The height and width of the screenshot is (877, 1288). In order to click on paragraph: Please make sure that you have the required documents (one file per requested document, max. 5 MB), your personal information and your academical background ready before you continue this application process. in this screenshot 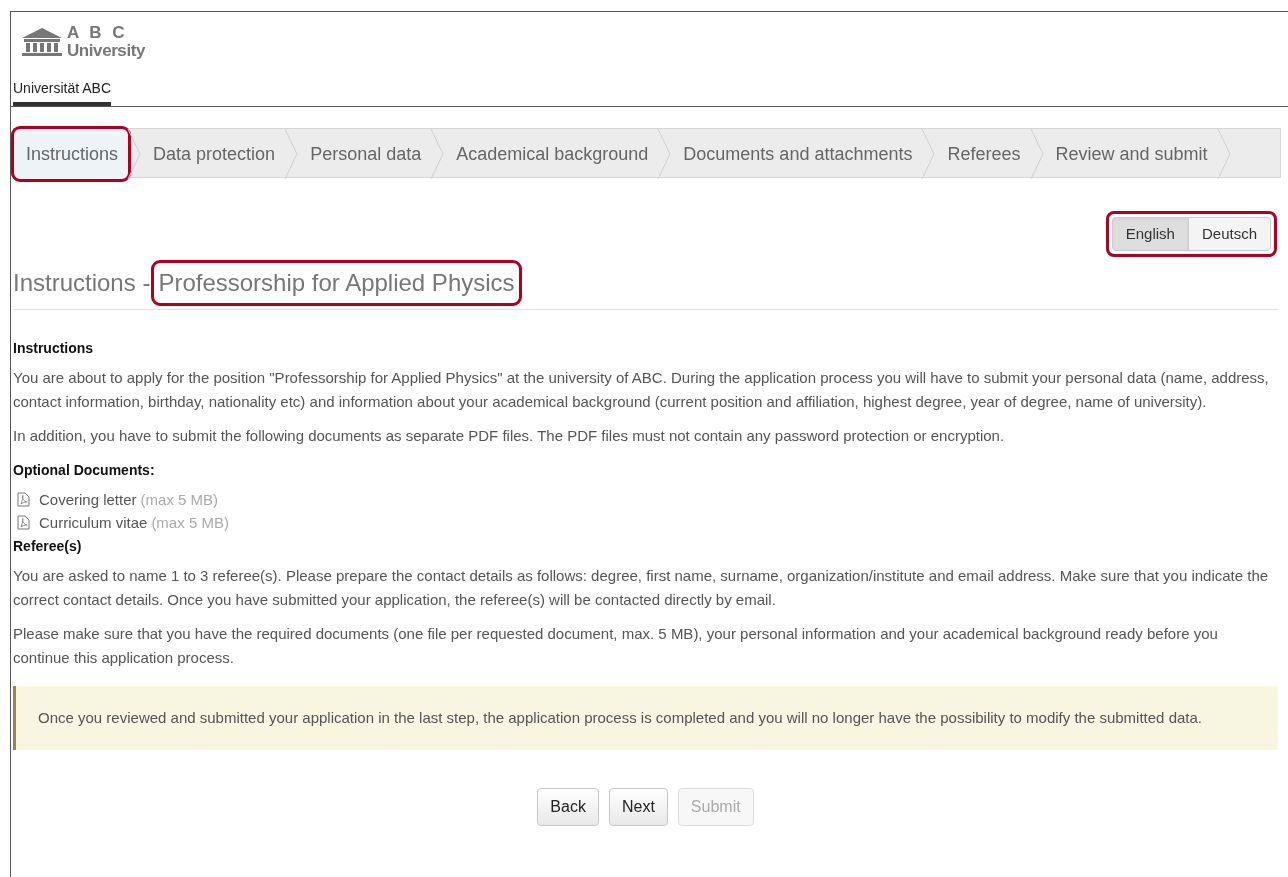, I will do `click(616, 646)`.